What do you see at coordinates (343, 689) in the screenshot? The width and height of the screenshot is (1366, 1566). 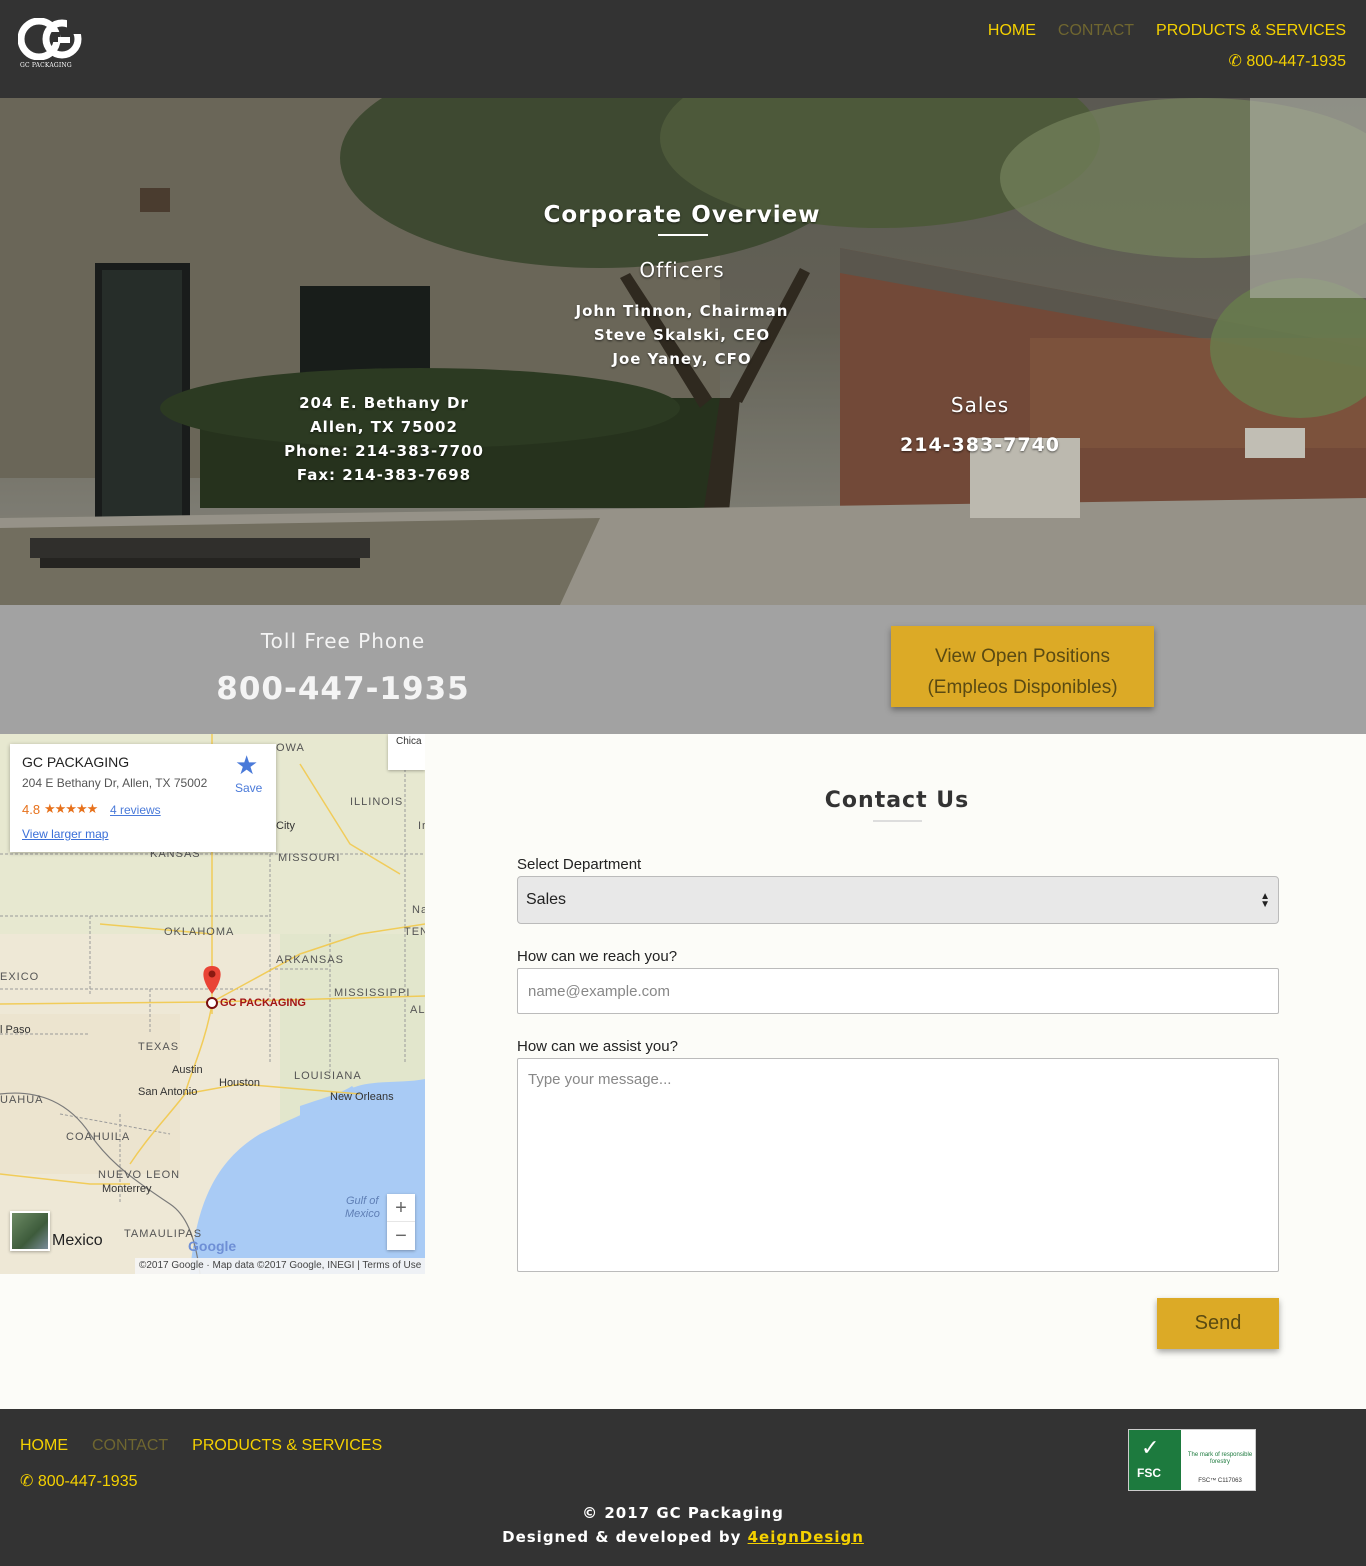 I see `toll-free-number: 800-447-1935` at bounding box center [343, 689].